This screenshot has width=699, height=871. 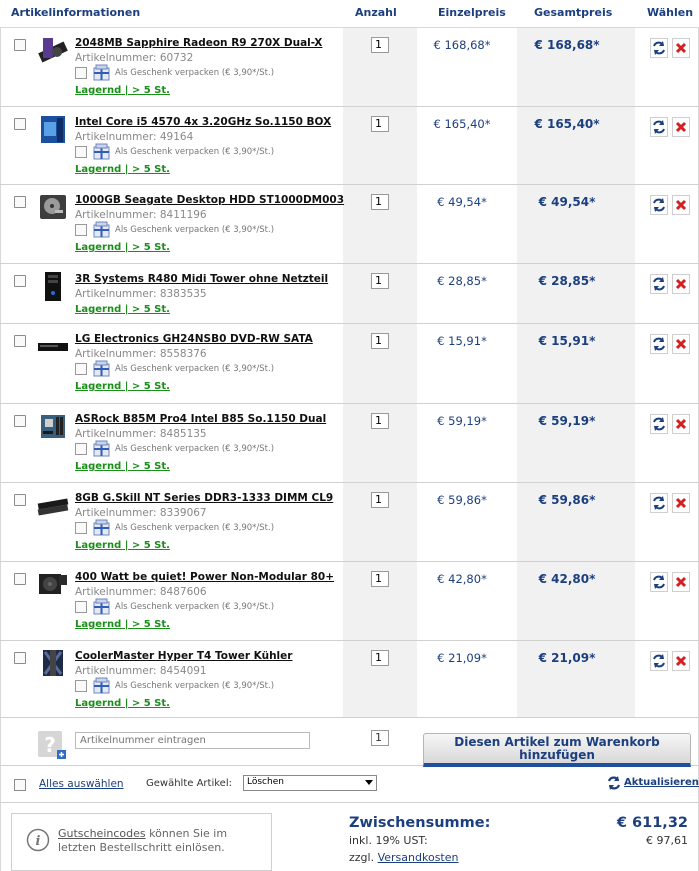 What do you see at coordinates (192, 740) in the screenshot?
I see `article-number-input` at bounding box center [192, 740].